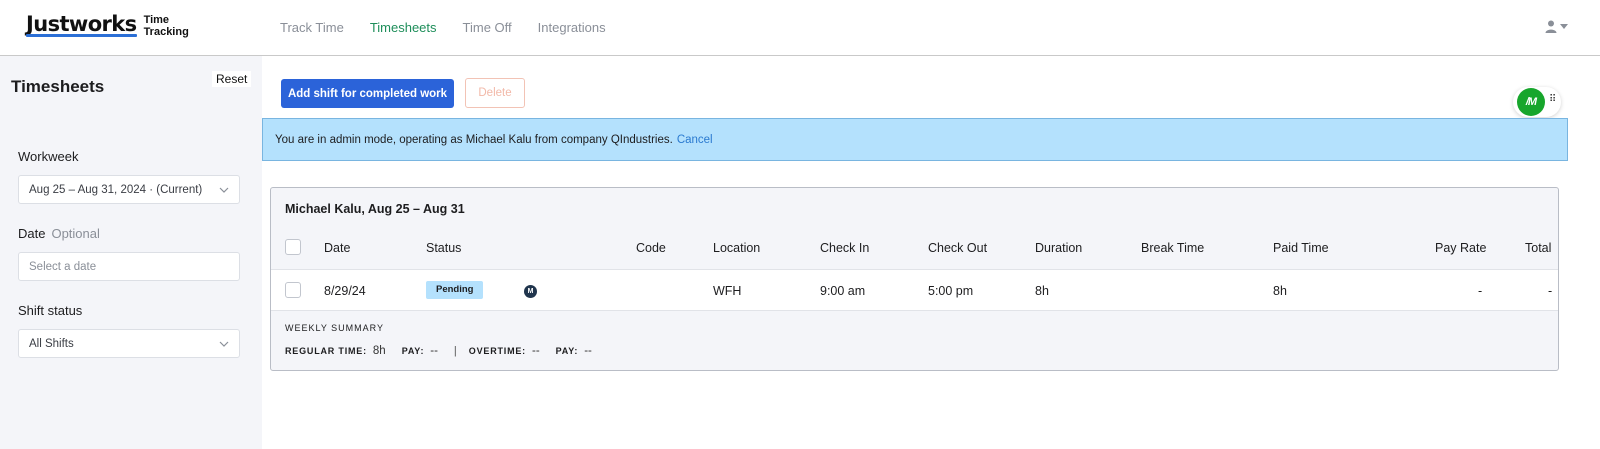 The width and height of the screenshot is (1600, 449). What do you see at coordinates (51, 343) in the screenshot?
I see `shift-status-select-value: All Shifts` at bounding box center [51, 343].